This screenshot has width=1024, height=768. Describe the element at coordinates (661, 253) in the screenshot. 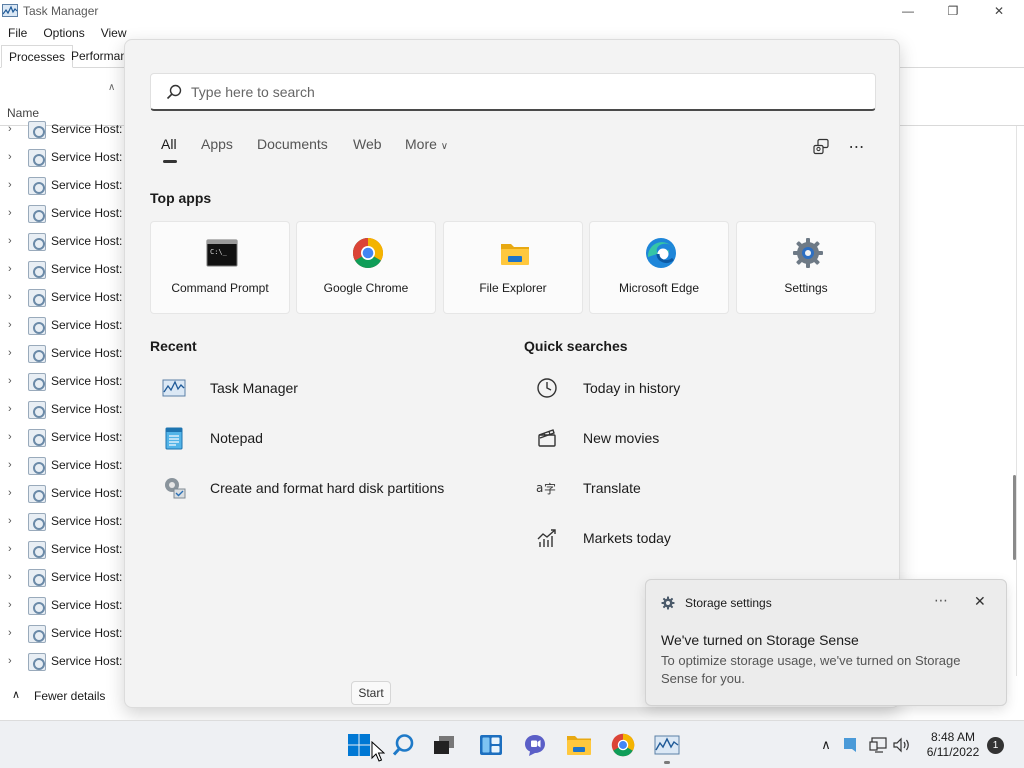

I see `edge-icon` at that location.